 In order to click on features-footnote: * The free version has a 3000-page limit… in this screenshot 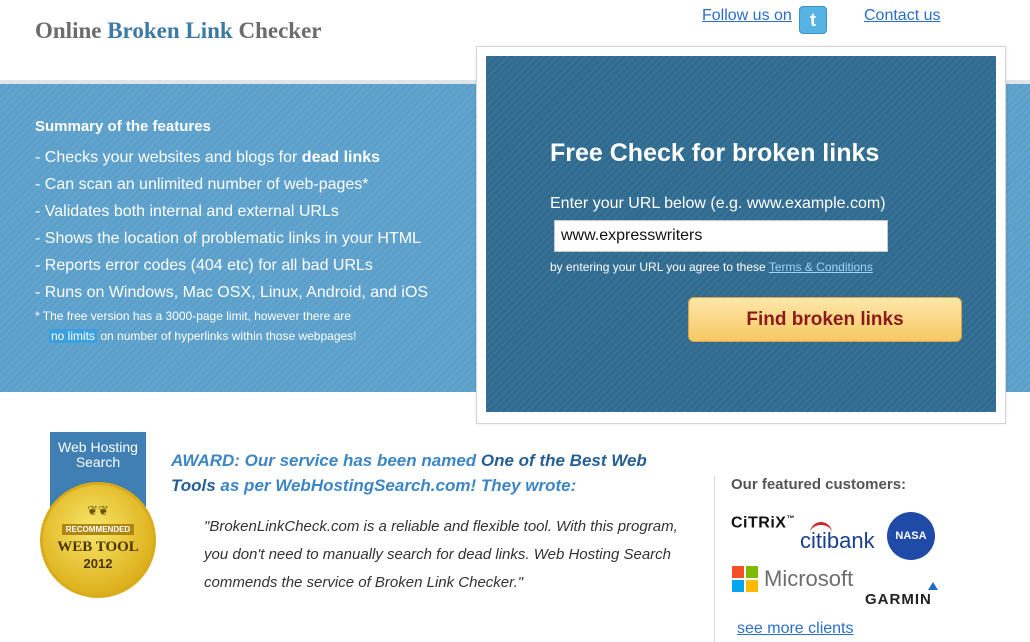, I will do `click(245, 326)`.